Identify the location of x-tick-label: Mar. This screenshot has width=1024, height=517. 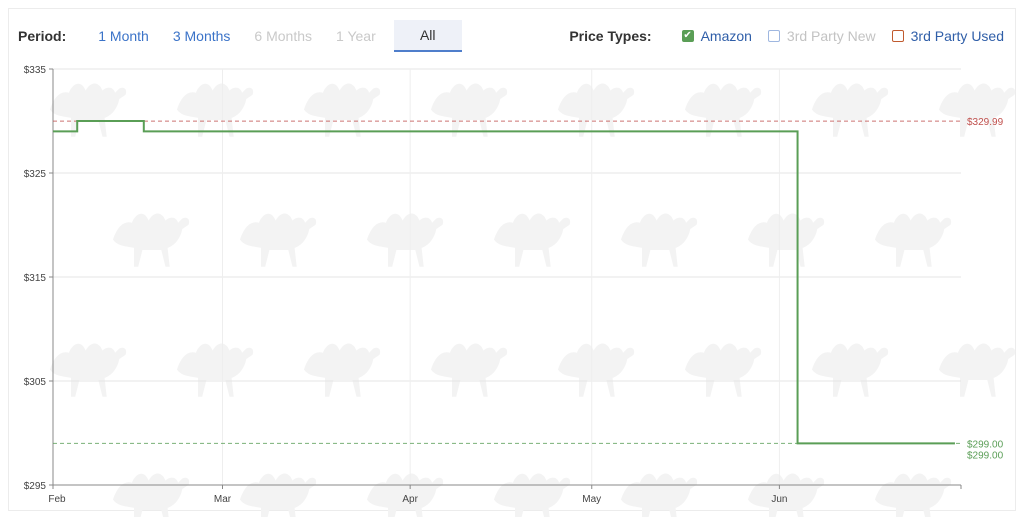
(223, 499).